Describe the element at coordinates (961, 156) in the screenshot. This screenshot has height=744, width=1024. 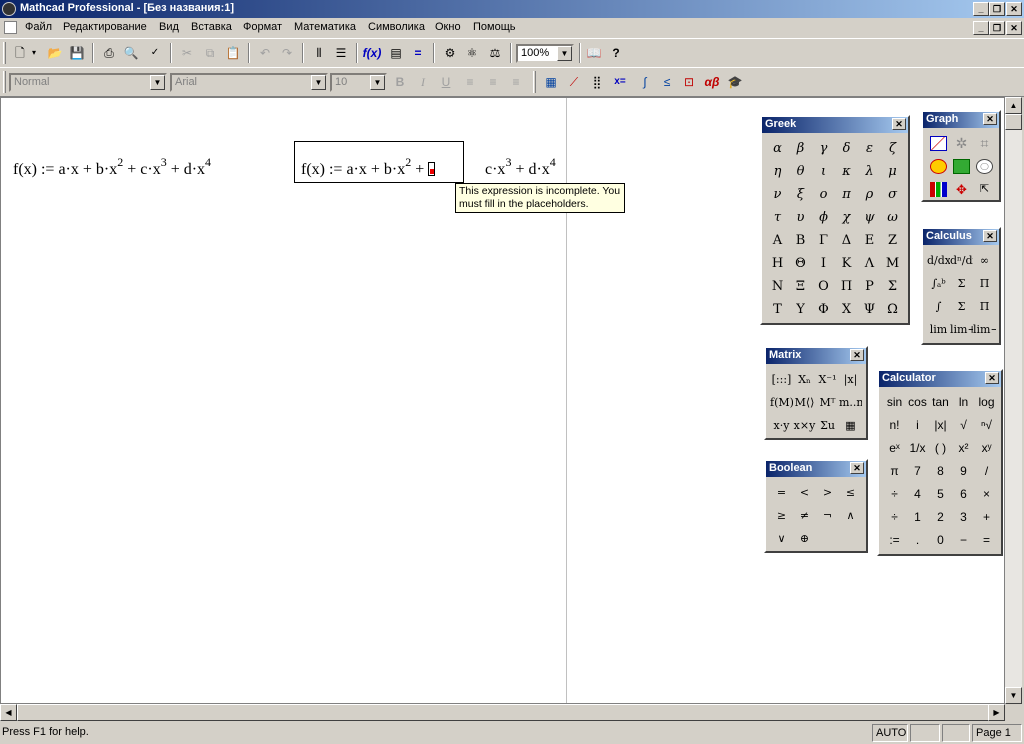
I see `graph-palette: Graph ✕ ✲ ⌗ ✥ ⇱` at that location.